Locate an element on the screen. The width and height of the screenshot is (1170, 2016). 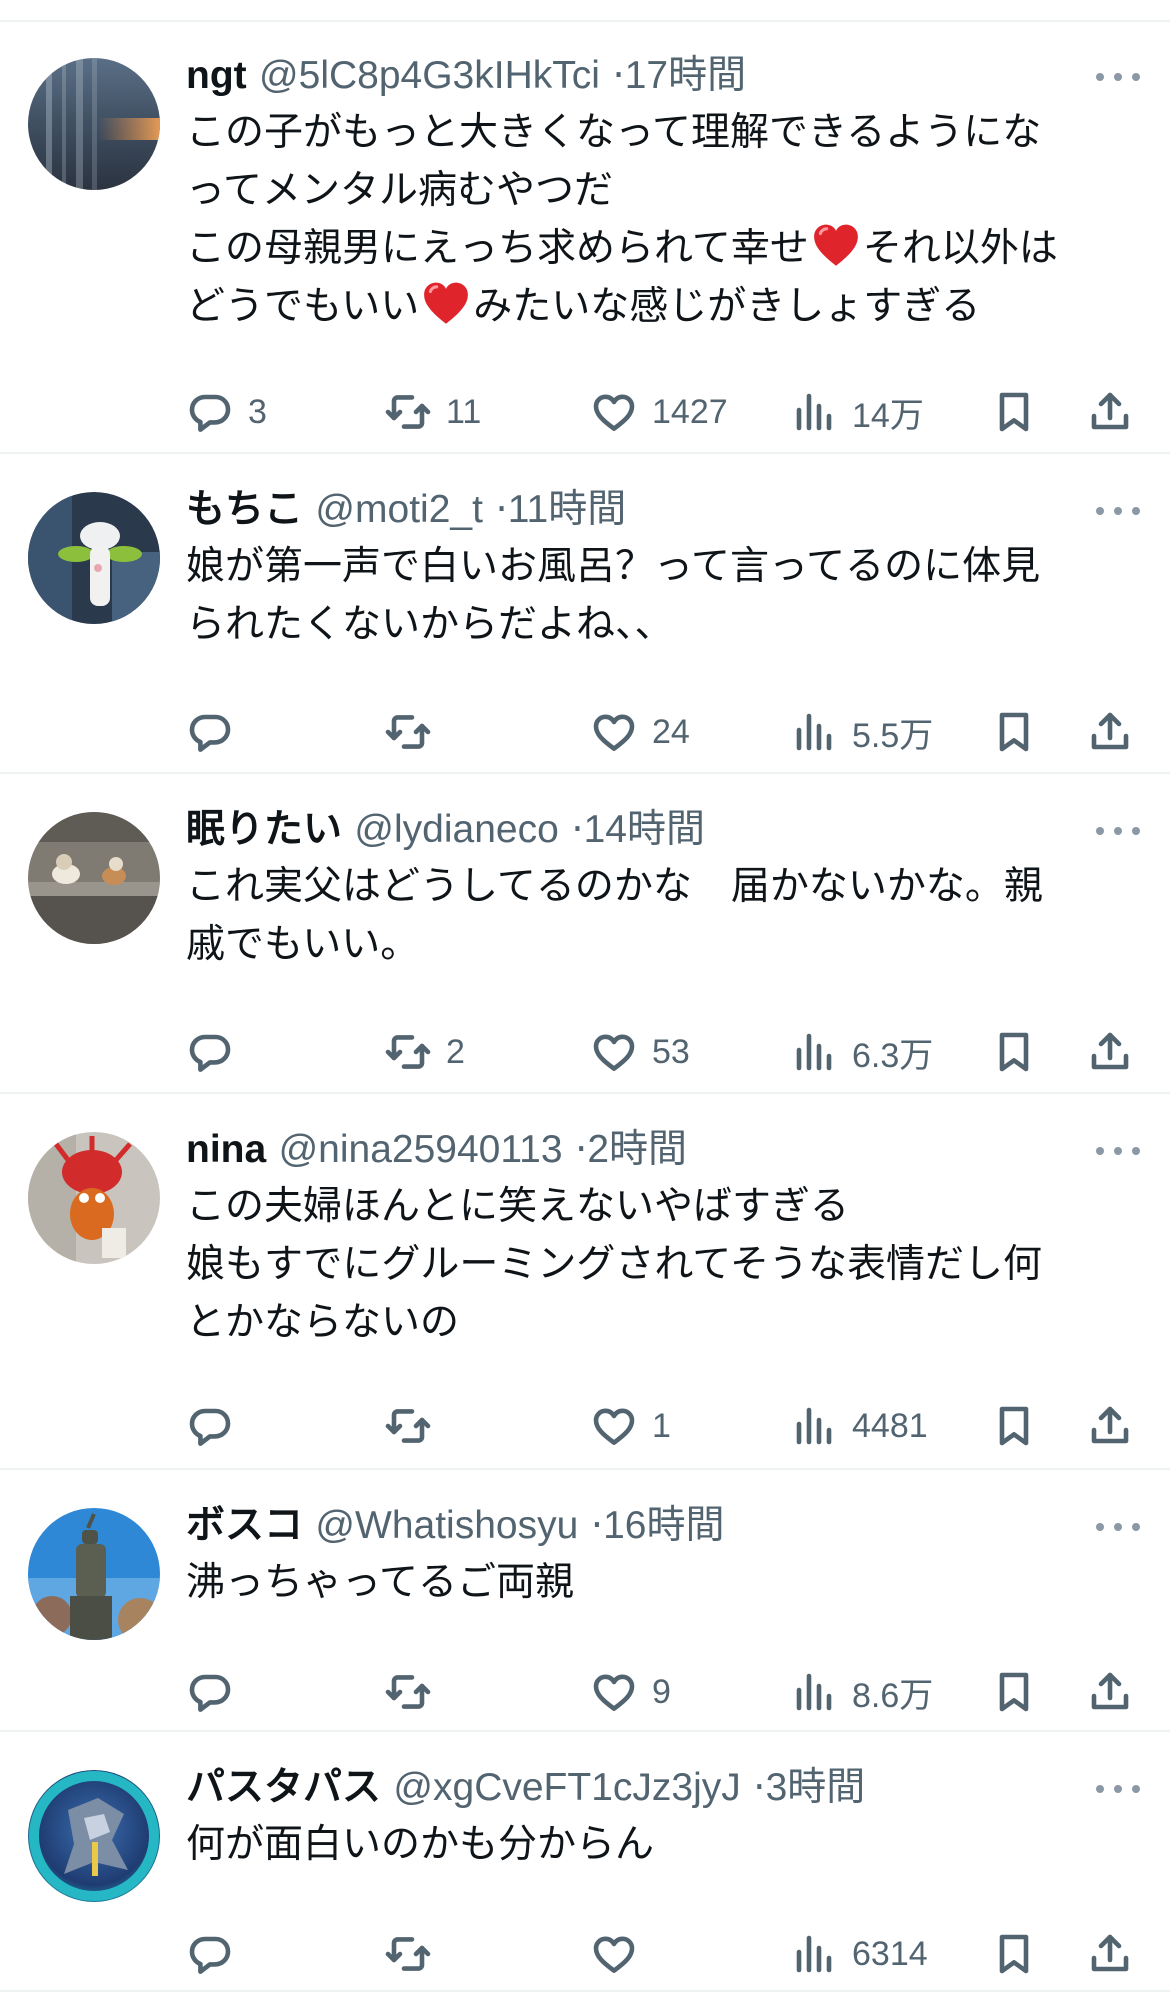
tweet-text-segment: この母親男にえっち求められて幸せ is located at coordinates (497, 248).